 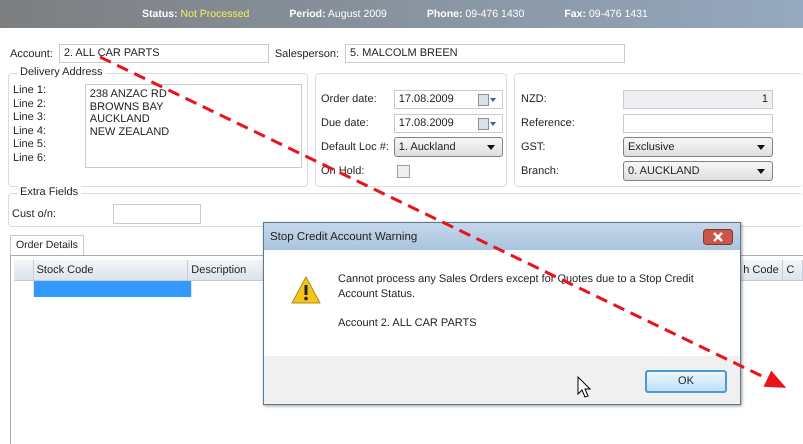 I want to click on header-field: Phone: 09-476 1430, so click(x=475, y=14).